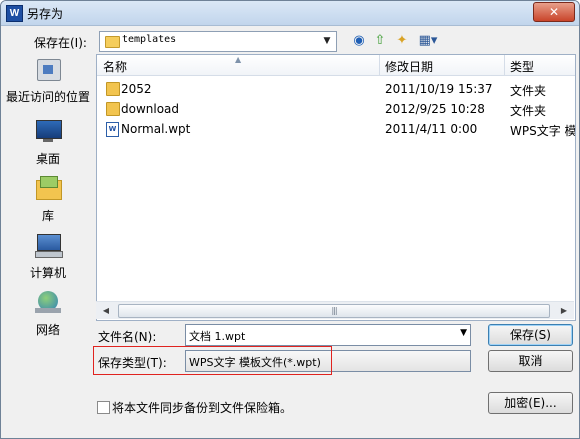  I want to click on horizontal-scrollbar: ◀ ||| ▶, so click(335, 310).